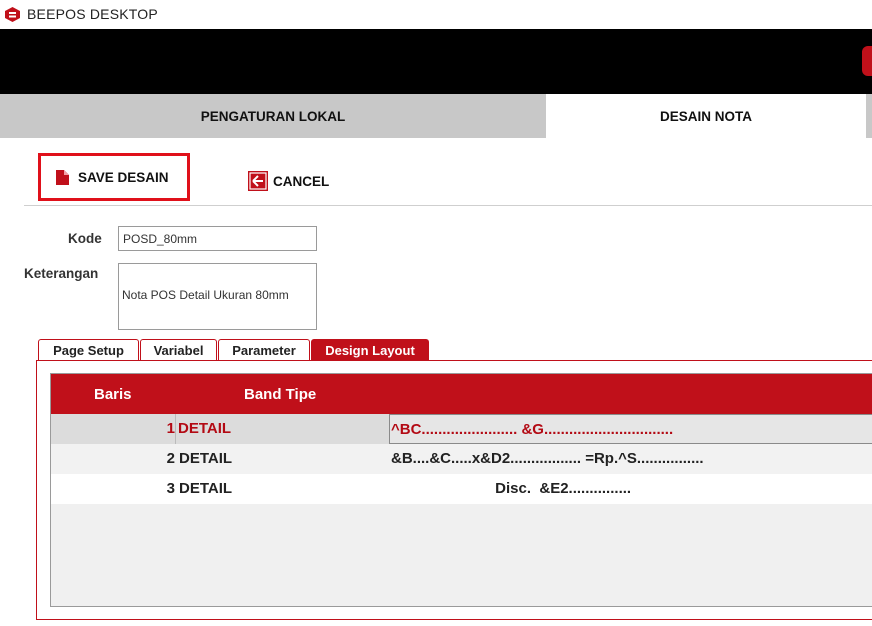 The image size is (872, 626). I want to click on tab-stub, so click(869, 116).